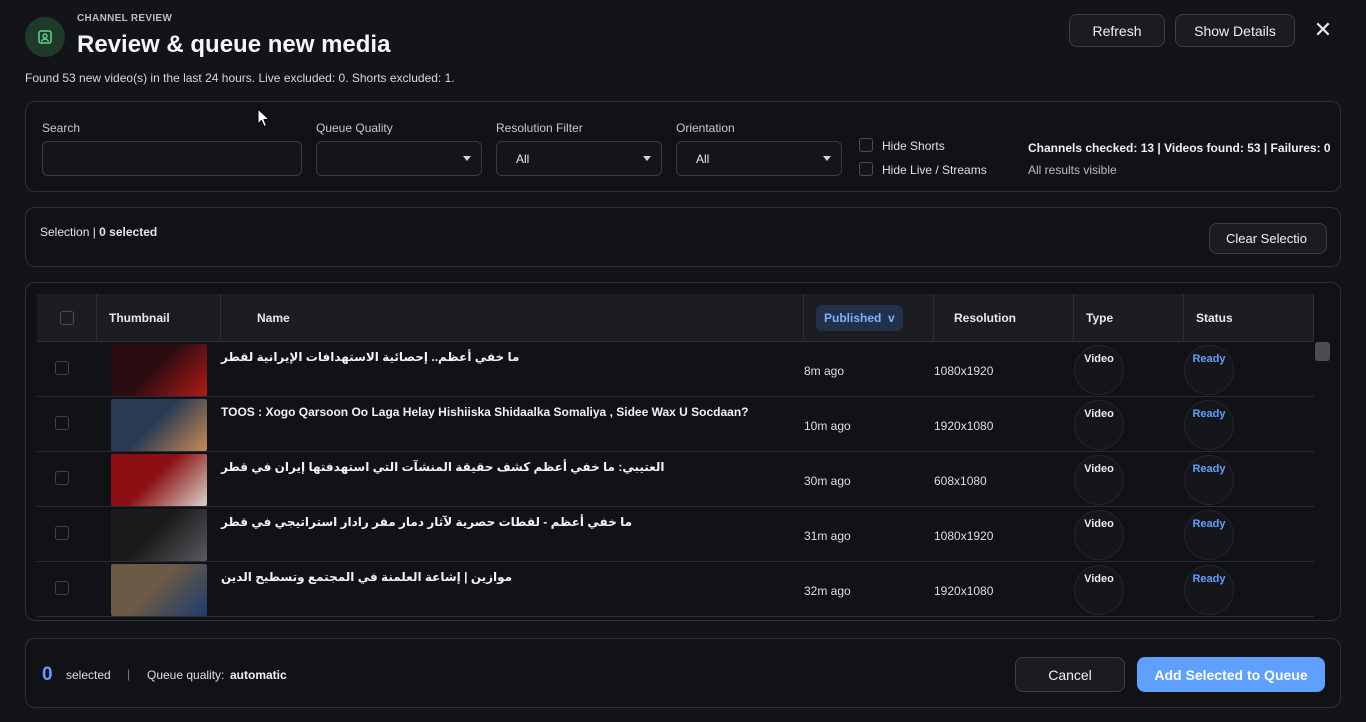 The width and height of the screenshot is (1366, 722). What do you see at coordinates (47, 674) in the screenshot?
I see `footer-selected-count: 0` at bounding box center [47, 674].